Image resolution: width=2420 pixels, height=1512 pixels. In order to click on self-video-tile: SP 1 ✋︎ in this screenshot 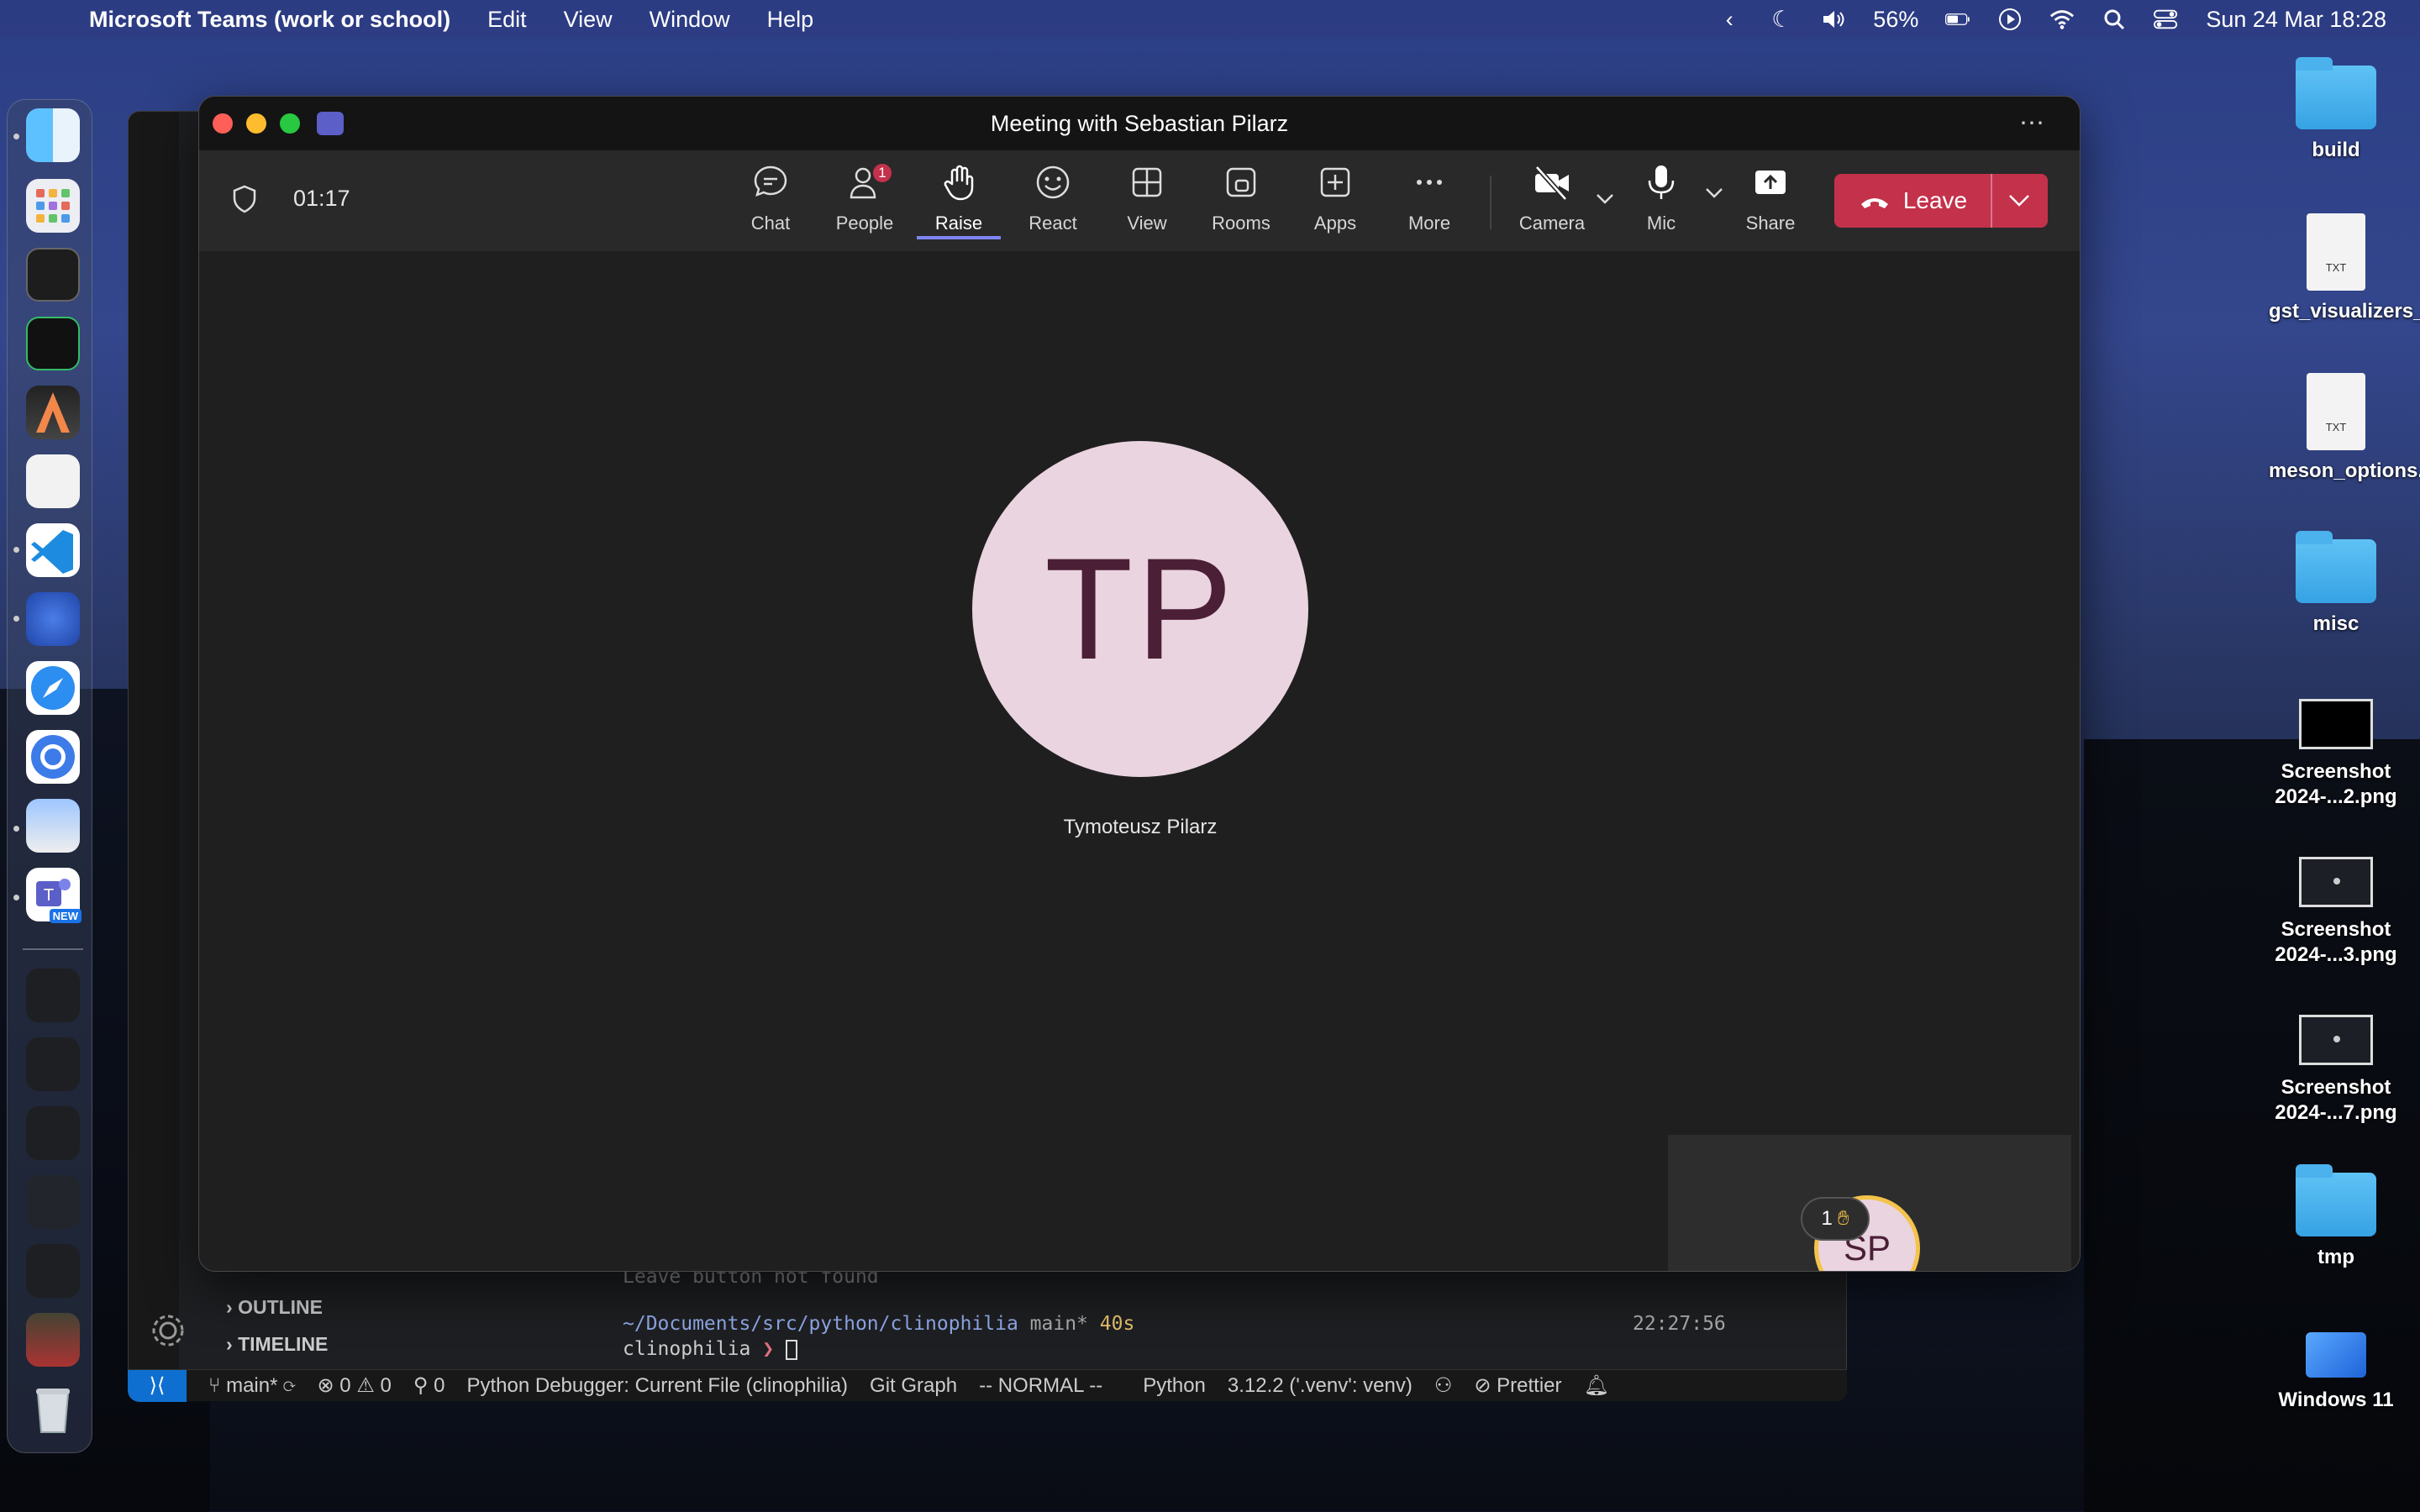, I will do `click(1869, 1203)`.